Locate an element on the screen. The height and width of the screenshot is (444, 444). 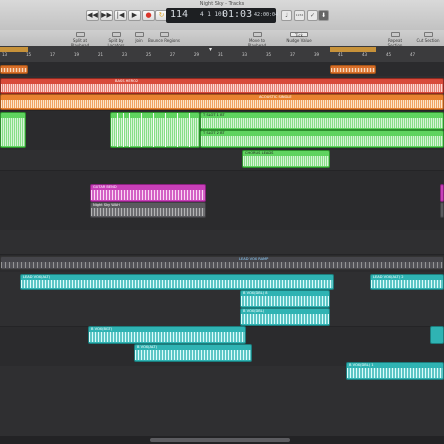
audio-region: LEAD VOX RAMP is located at coordinates (222, 263).